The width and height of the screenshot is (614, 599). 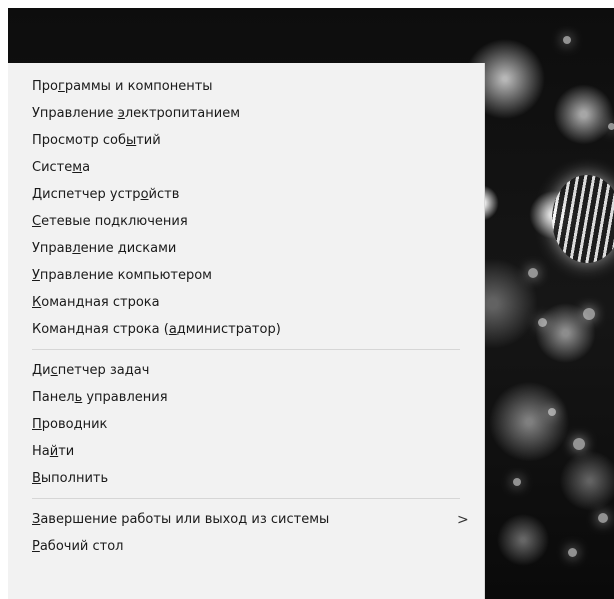 I want to click on menu-item-device-manager: Диспетчер устройств, so click(x=246, y=194).